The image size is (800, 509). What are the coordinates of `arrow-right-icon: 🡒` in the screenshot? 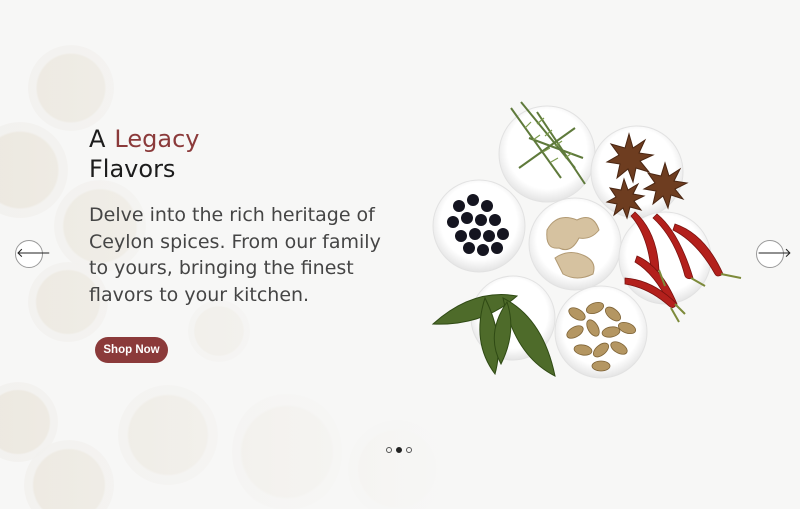 It's located at (774, 253).